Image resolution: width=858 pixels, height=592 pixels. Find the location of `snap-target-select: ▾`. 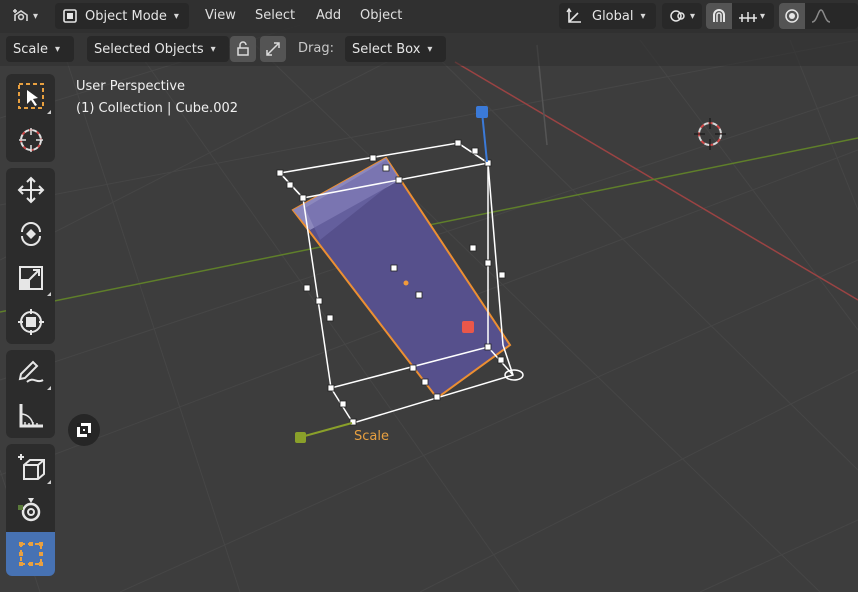

snap-target-select: ▾ is located at coordinates (748, 16).